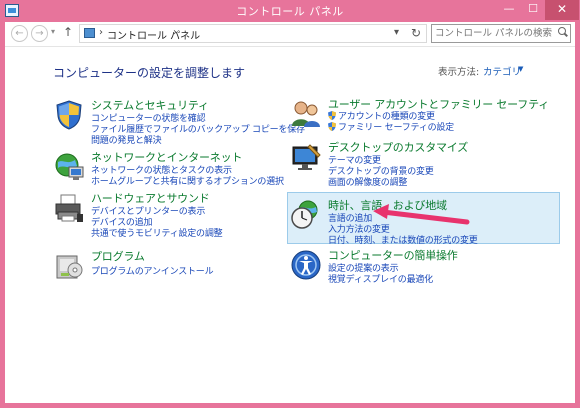 This screenshot has height=408, width=580. I want to click on minimize-button: —, so click(509, 10).